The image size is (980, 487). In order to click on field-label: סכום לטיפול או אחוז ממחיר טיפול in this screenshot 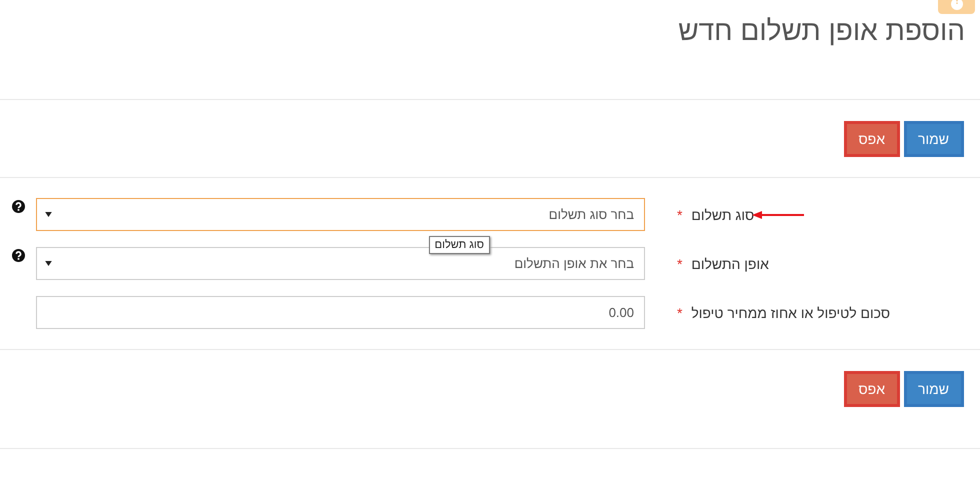, I will do `click(790, 312)`.